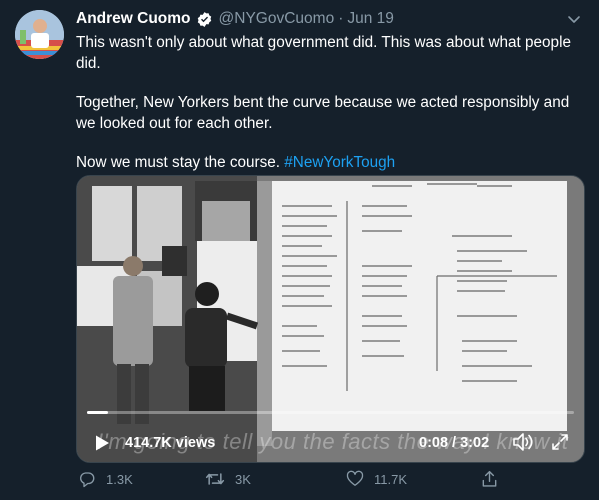 This screenshot has height=500, width=599. I want to click on video-time: 0:08 / 3:02, so click(454, 443).